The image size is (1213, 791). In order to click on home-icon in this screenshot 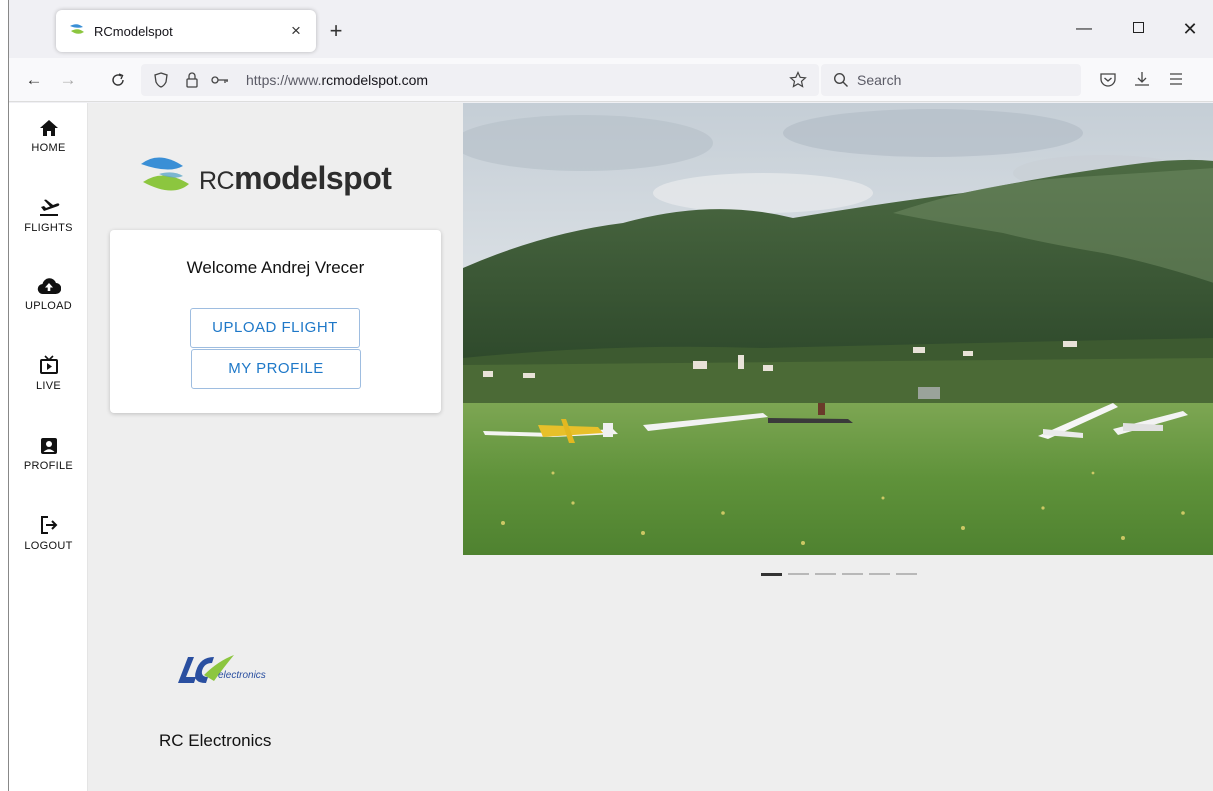, I will do `click(48, 128)`.